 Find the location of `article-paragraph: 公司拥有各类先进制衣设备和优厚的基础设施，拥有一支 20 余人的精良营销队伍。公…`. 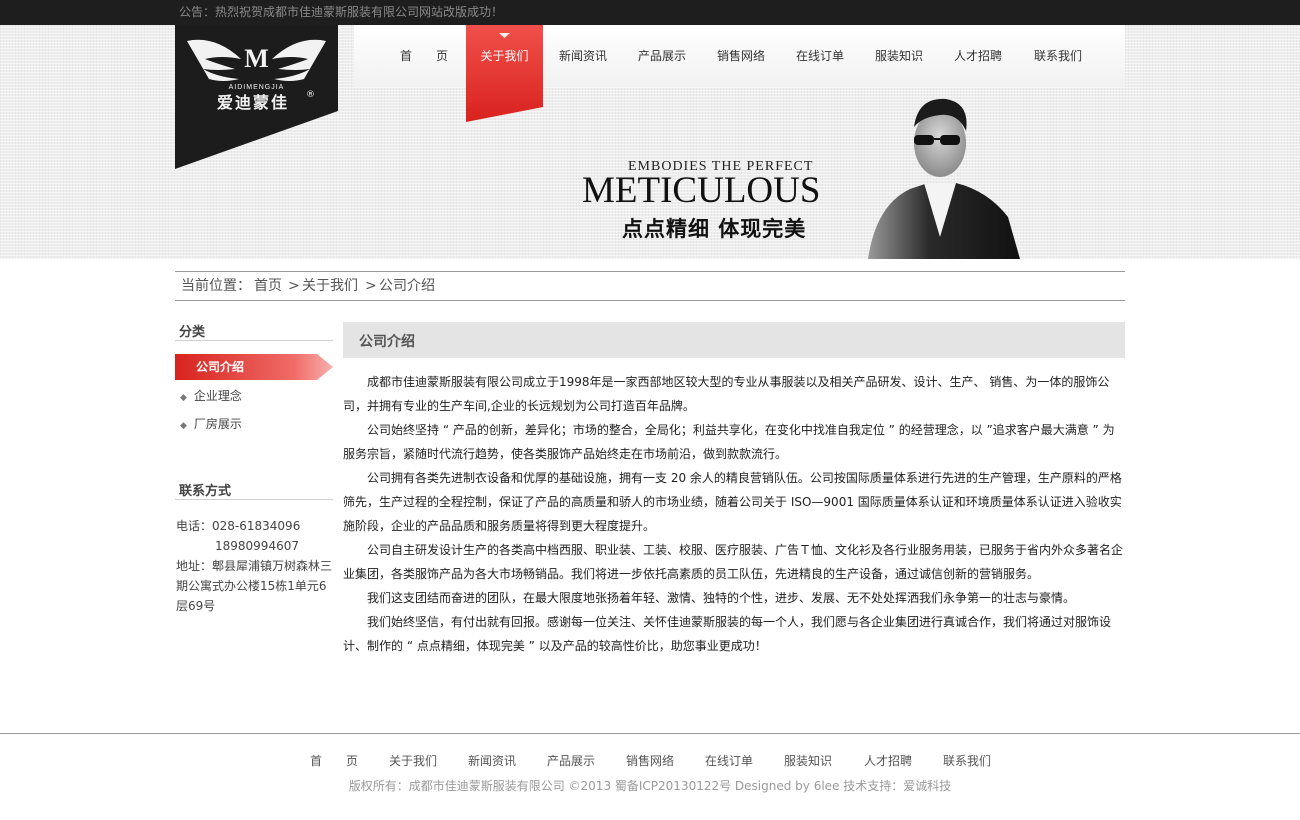

article-paragraph: 公司拥有各类先进制衣设备和优厚的基础设施，拥有一支 20 余人的精良营销队伍。公… is located at coordinates (732, 502).